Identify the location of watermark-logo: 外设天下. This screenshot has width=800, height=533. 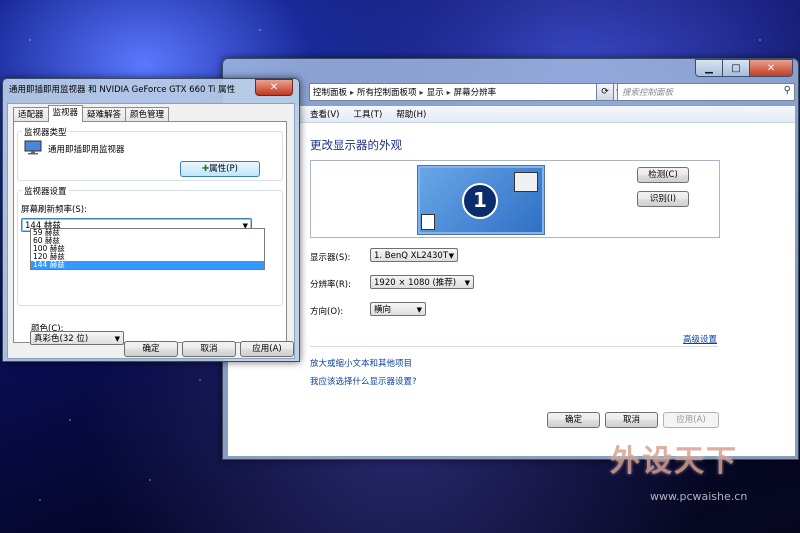
(674, 461).